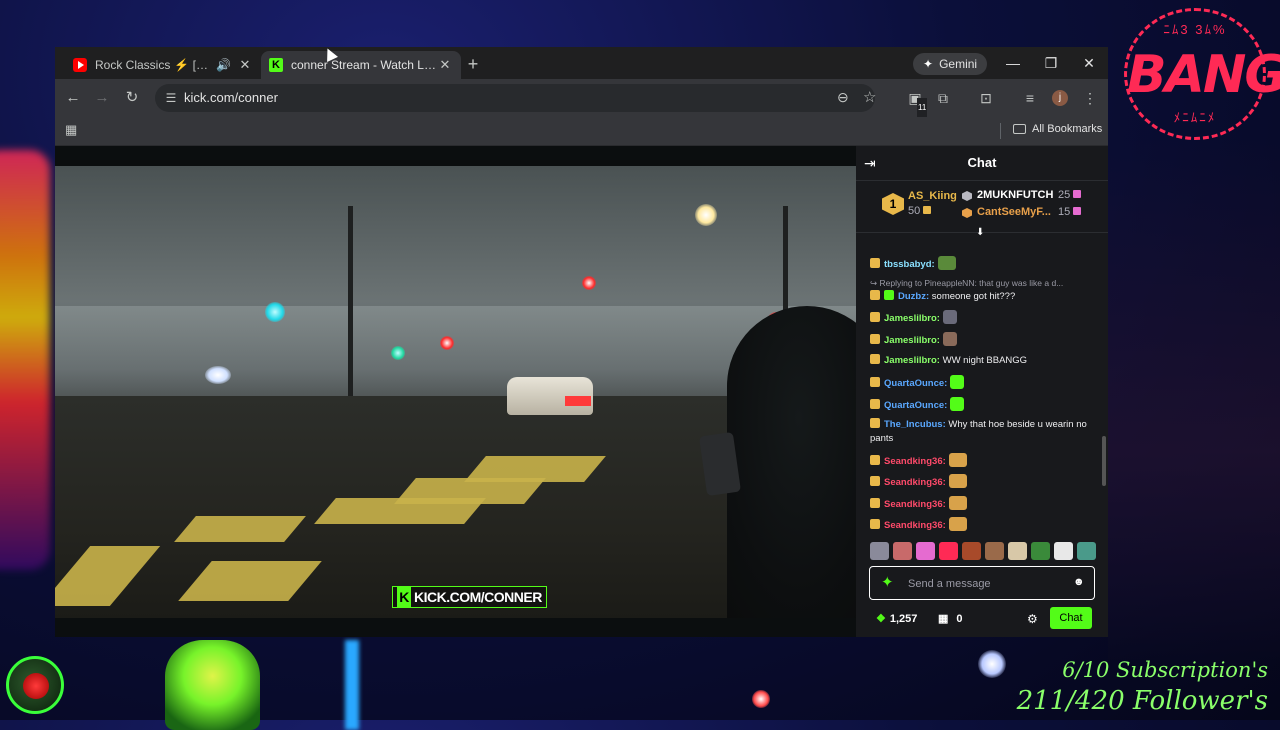  Describe the element at coordinates (1013, 63) in the screenshot. I see `minimize-button: —` at that location.